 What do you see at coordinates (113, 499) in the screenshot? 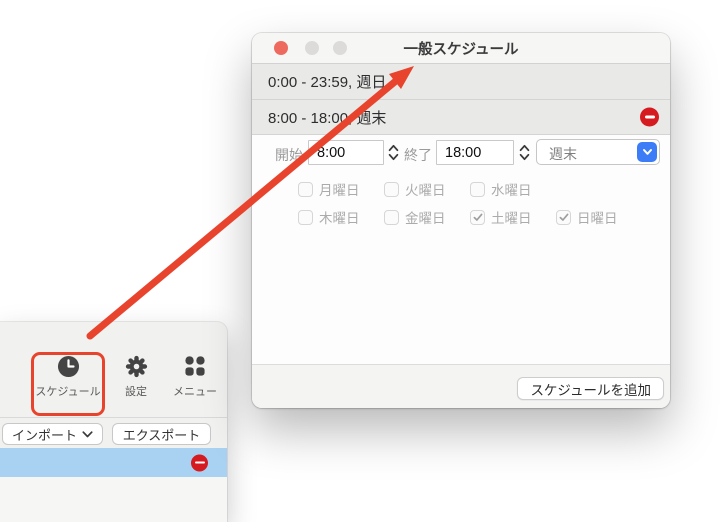
I see `list-background` at bounding box center [113, 499].